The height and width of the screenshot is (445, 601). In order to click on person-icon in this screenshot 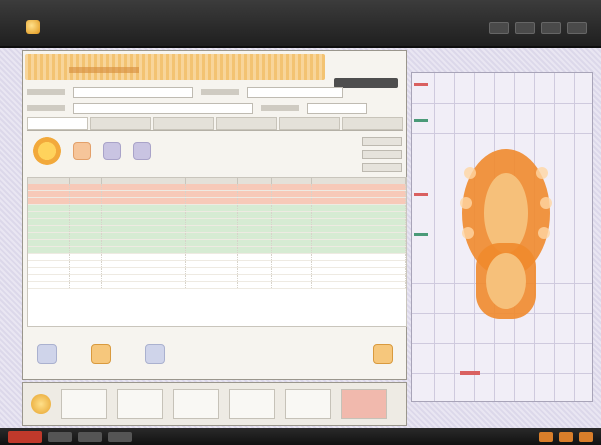, I will do `click(112, 151)`.